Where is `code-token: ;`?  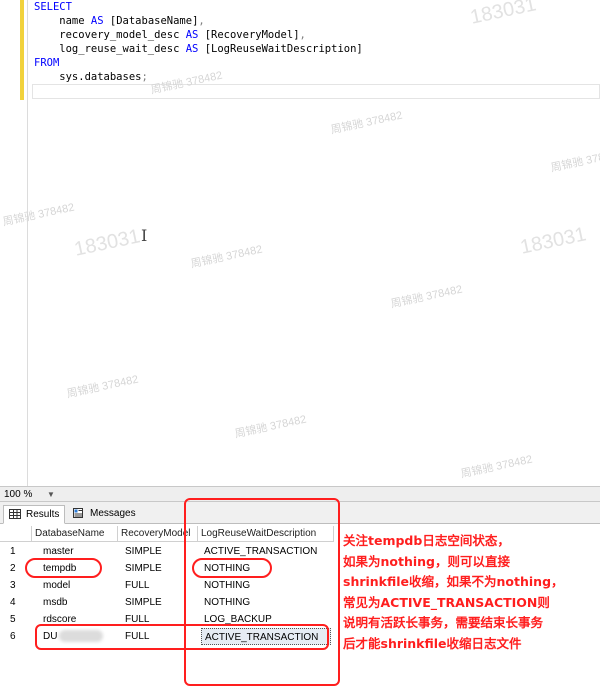
code-token: ; is located at coordinates (144, 77).